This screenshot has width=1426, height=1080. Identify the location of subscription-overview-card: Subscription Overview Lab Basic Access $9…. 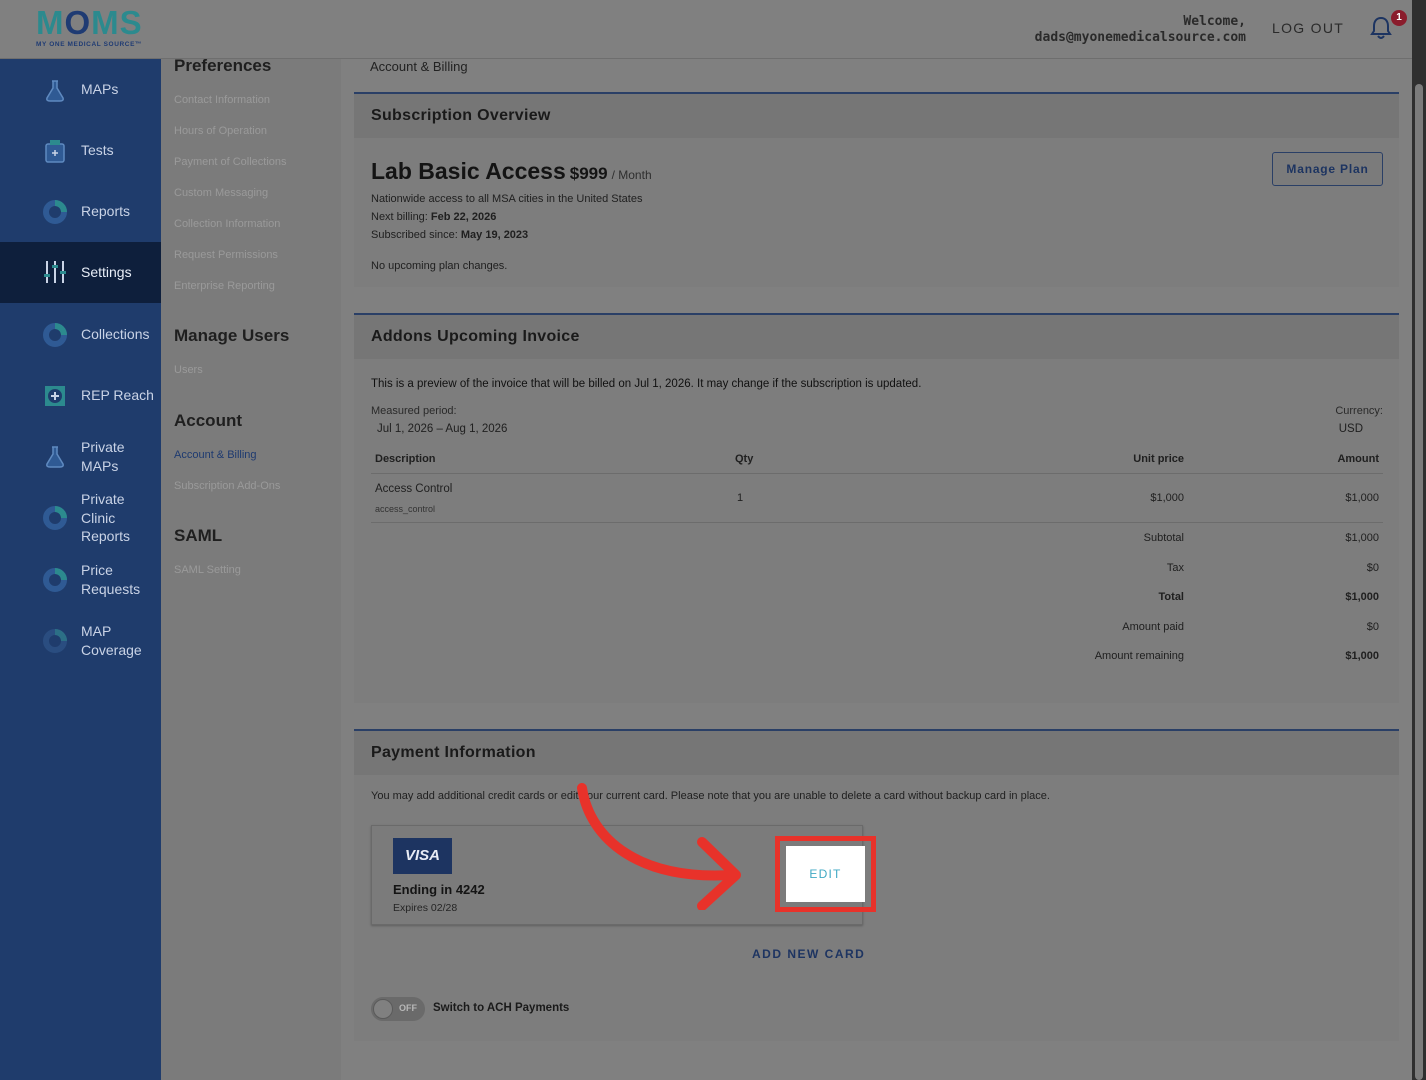
(876, 189).